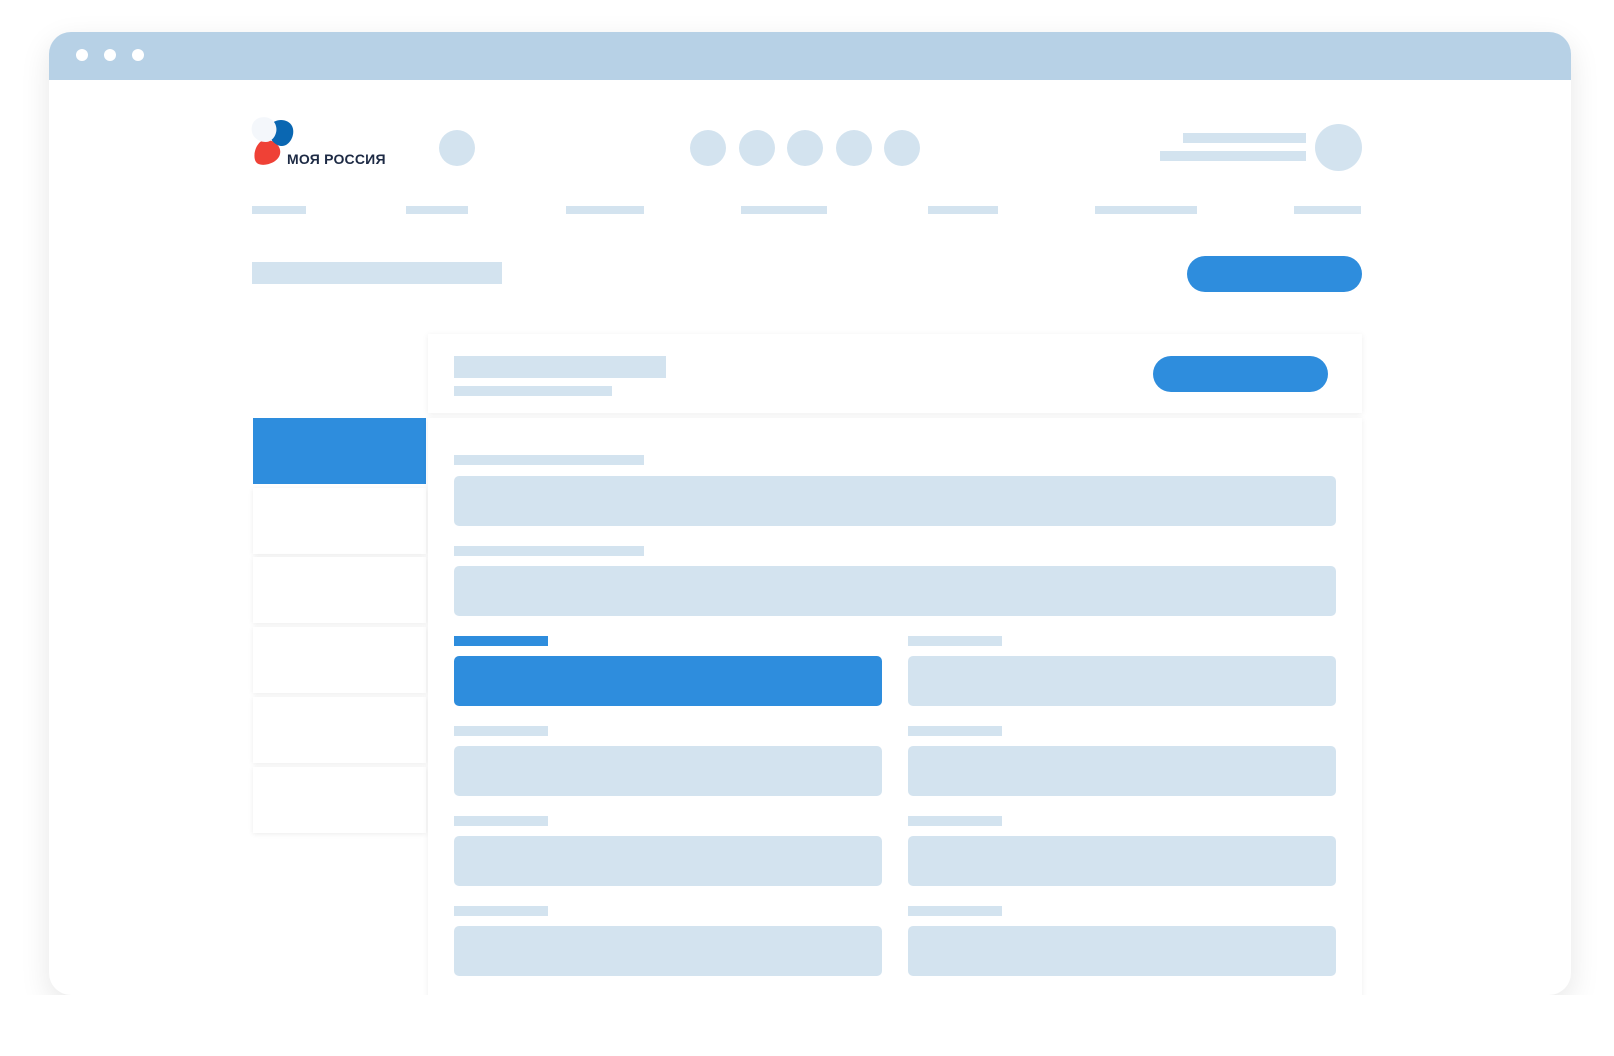  Describe the element at coordinates (668, 681) in the screenshot. I see `text-input-active` at that location.